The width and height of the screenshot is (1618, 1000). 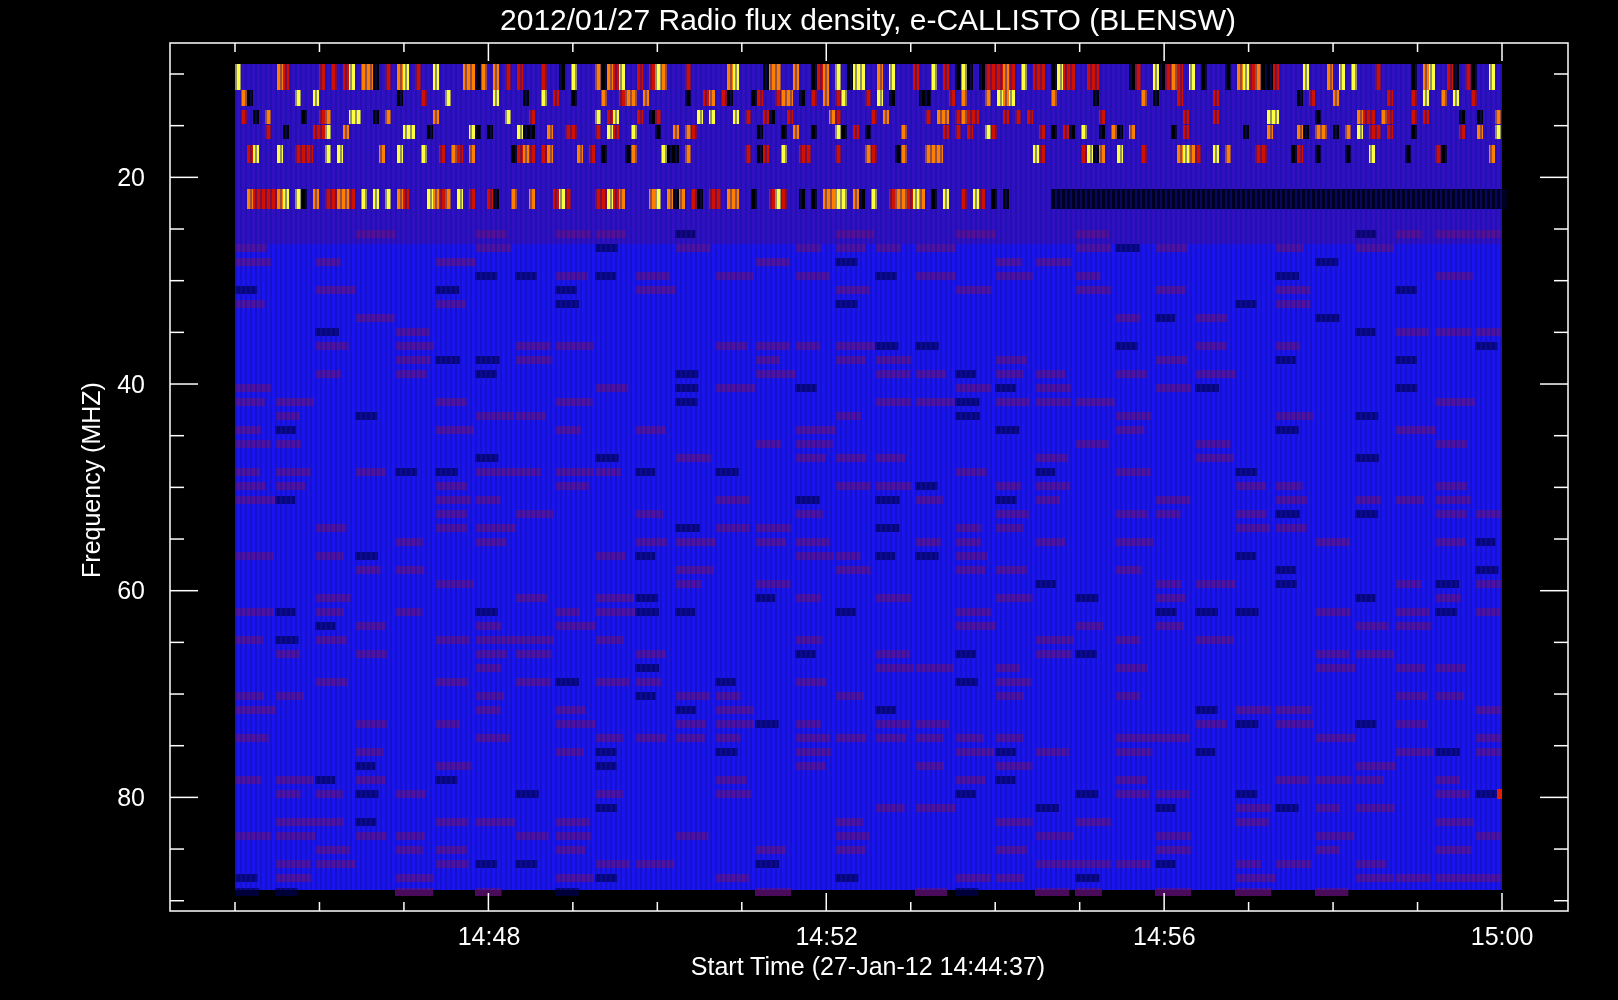 What do you see at coordinates (1164, 936) in the screenshot?
I see `x-tick-label: 14:56` at bounding box center [1164, 936].